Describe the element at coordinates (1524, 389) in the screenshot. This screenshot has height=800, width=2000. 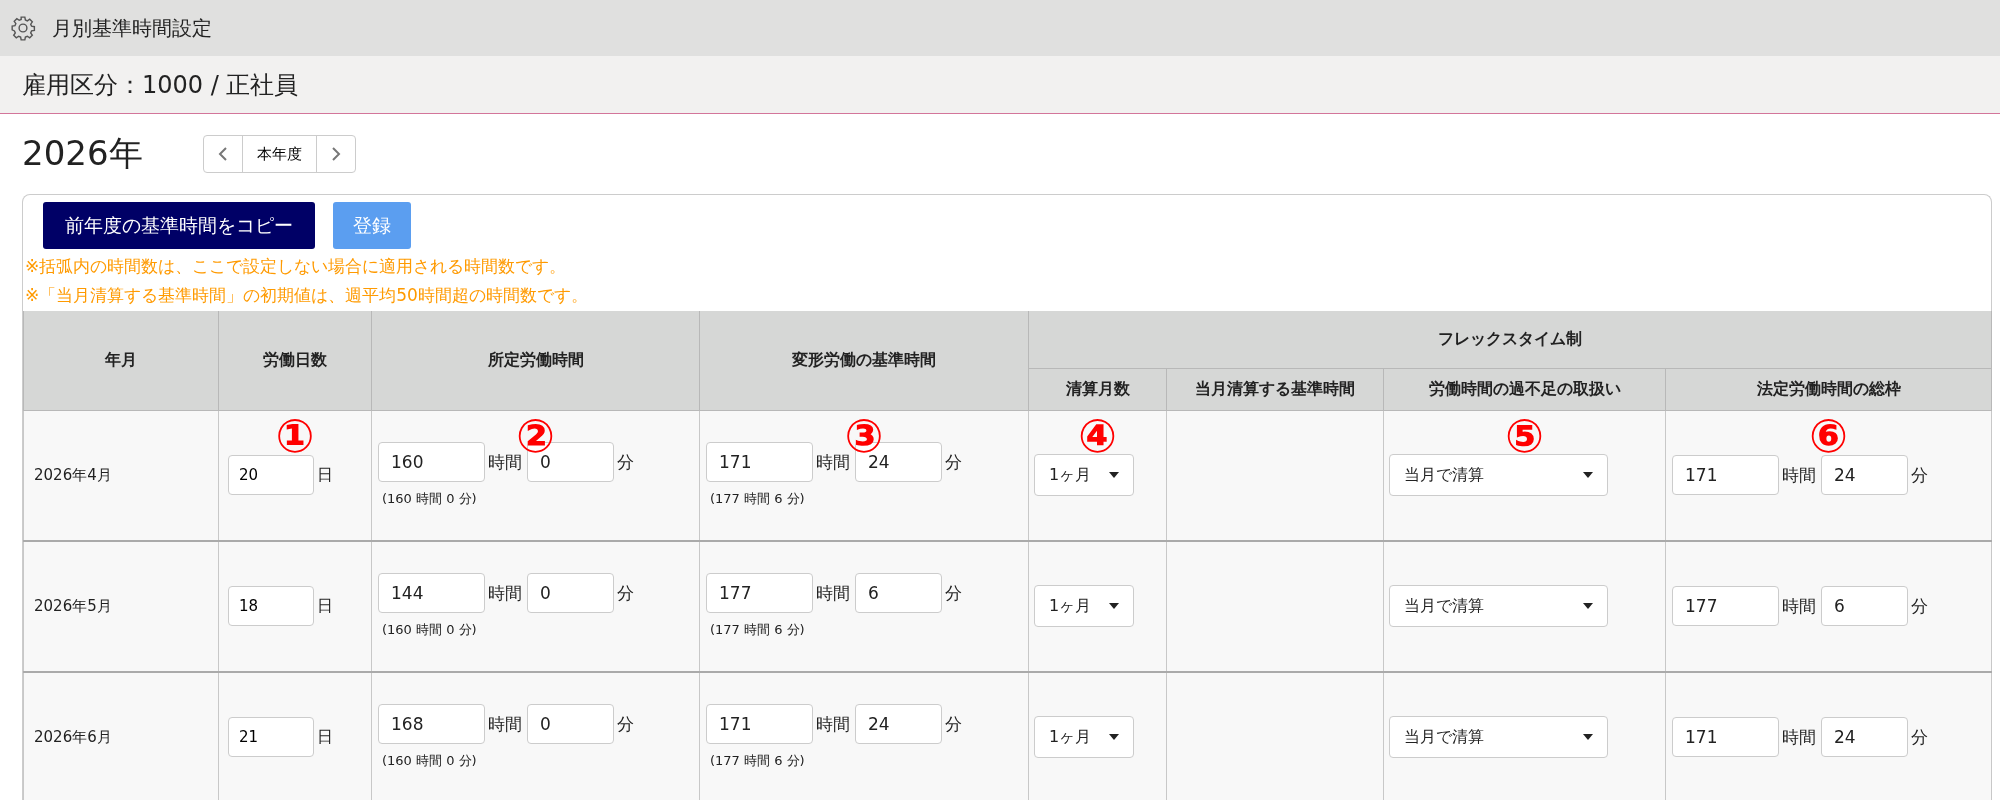
I see `column-header: 労働時間の過不足の取扱い` at that location.